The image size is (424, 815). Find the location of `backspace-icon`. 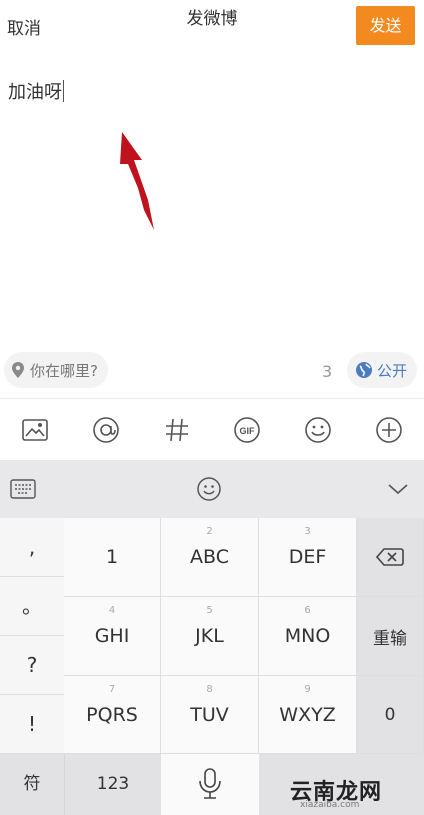

backspace-icon is located at coordinates (390, 557).